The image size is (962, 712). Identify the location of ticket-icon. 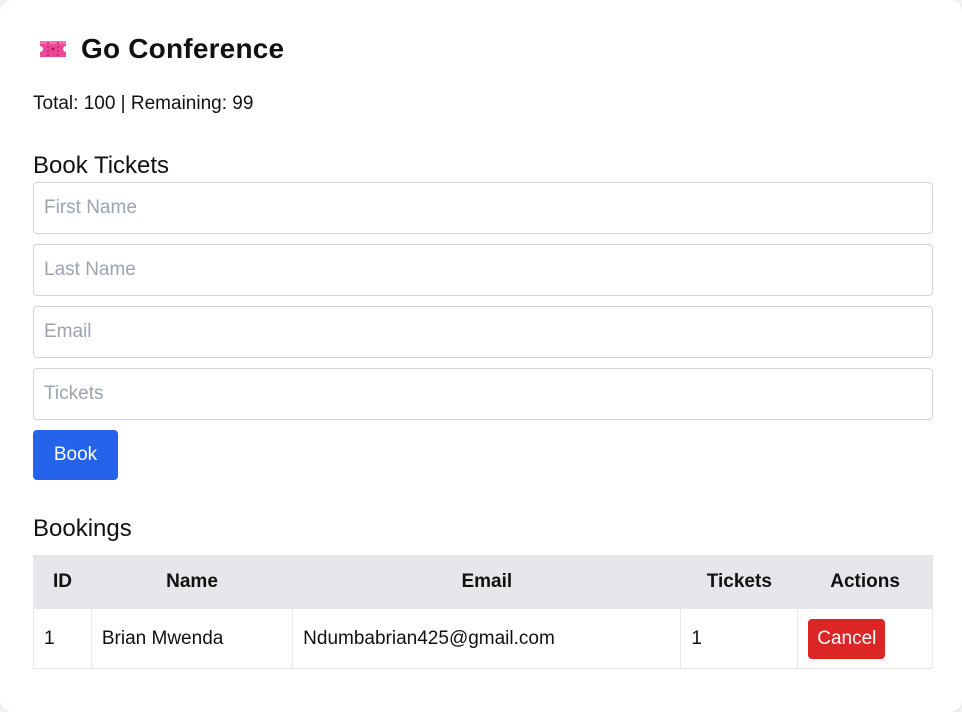
(53, 49).